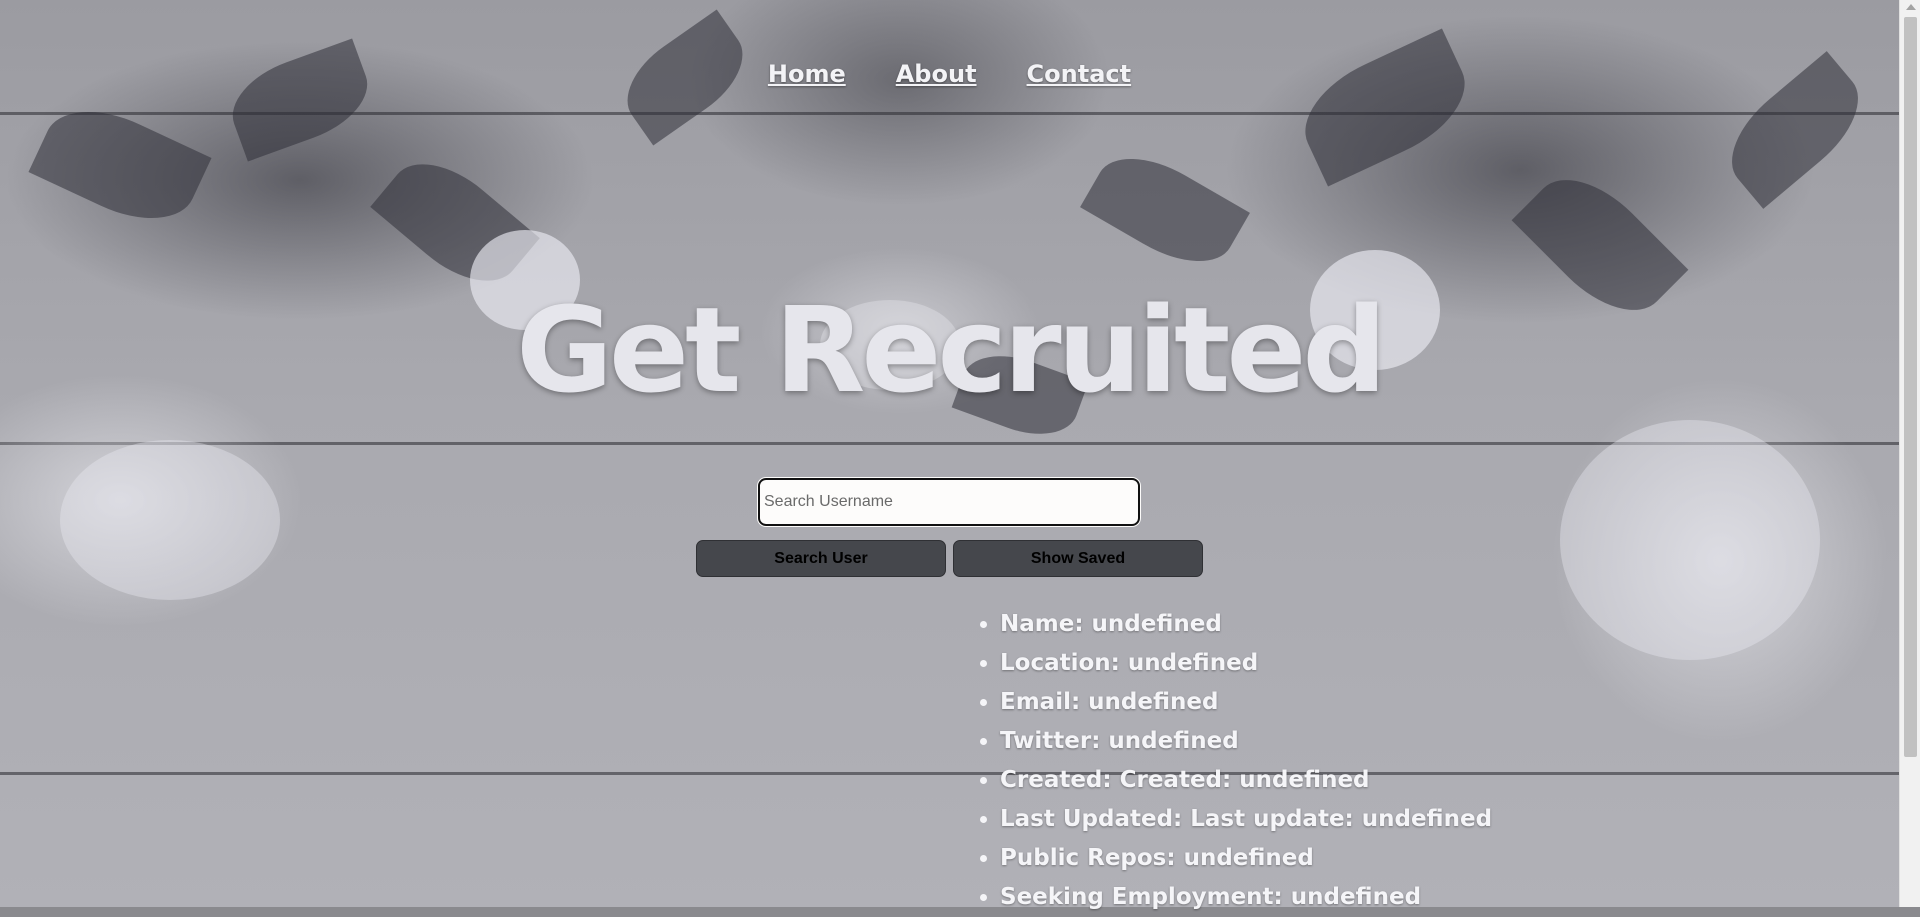 The height and width of the screenshot is (917, 1920). What do you see at coordinates (1246, 624) in the screenshot?
I see `detail-name: Name: undefined` at bounding box center [1246, 624].